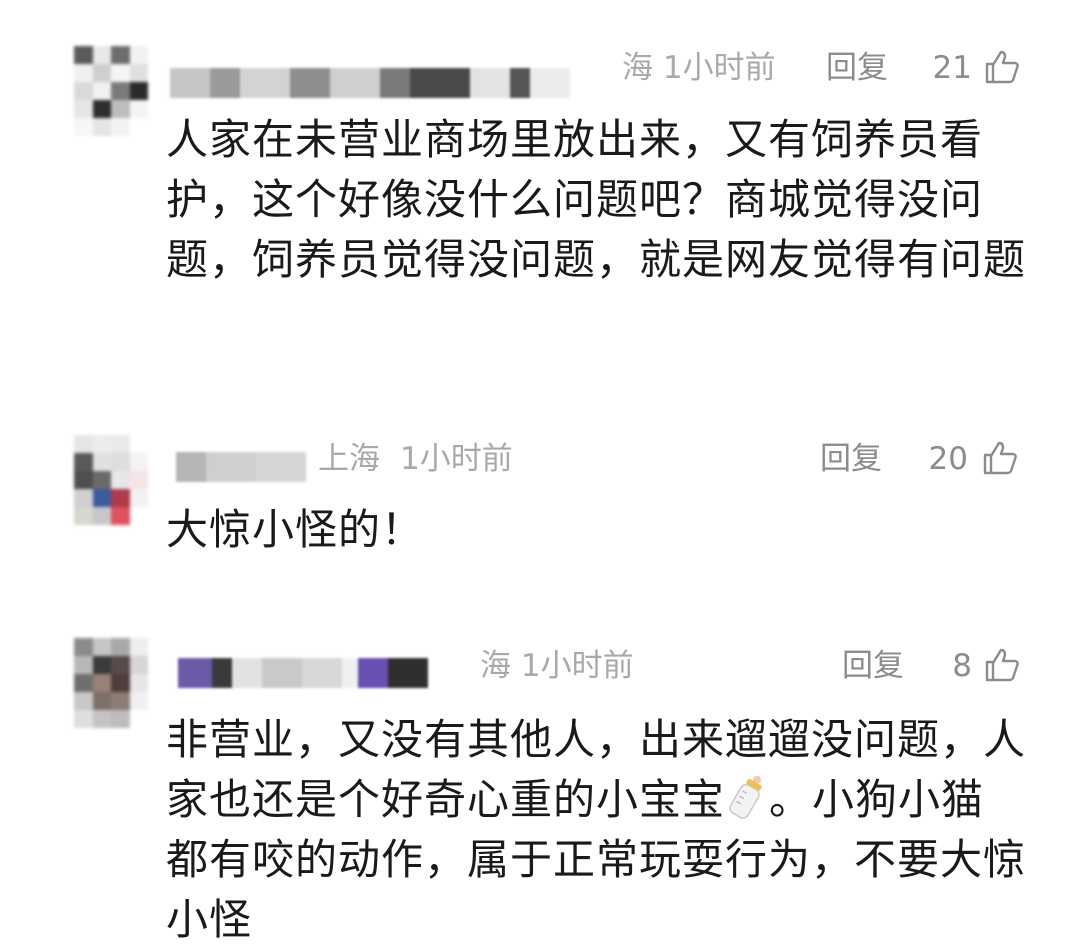  Describe the element at coordinates (962, 666) in the screenshot. I see `like-count: 8` at that location.